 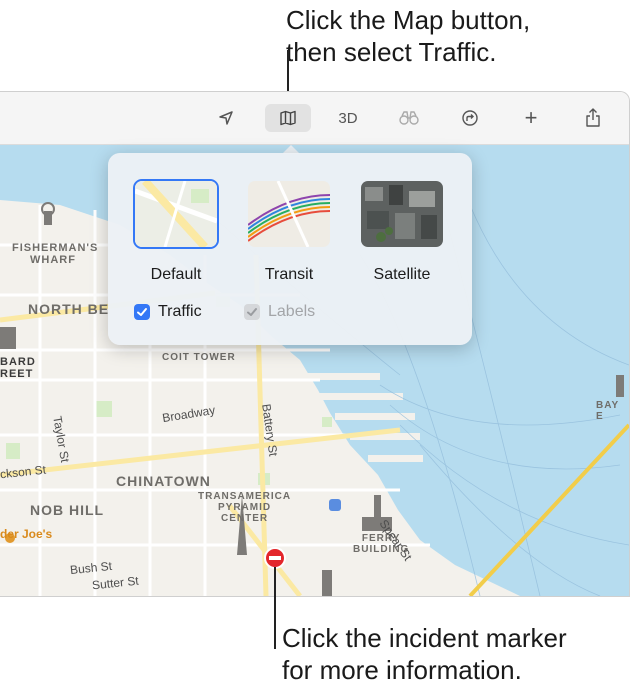 I want to click on map-icon, so click(x=288, y=118).